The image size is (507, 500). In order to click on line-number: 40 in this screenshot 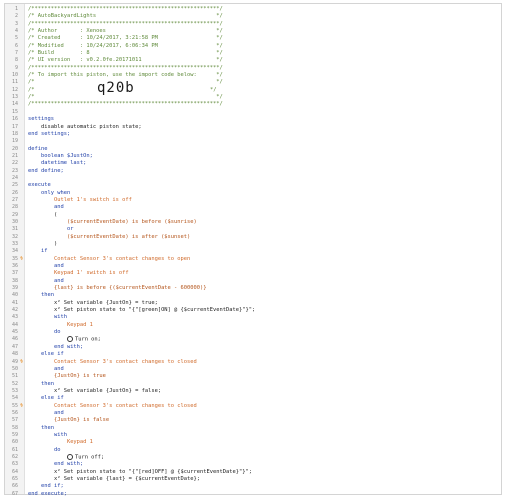, I will do `click(14, 295)`.